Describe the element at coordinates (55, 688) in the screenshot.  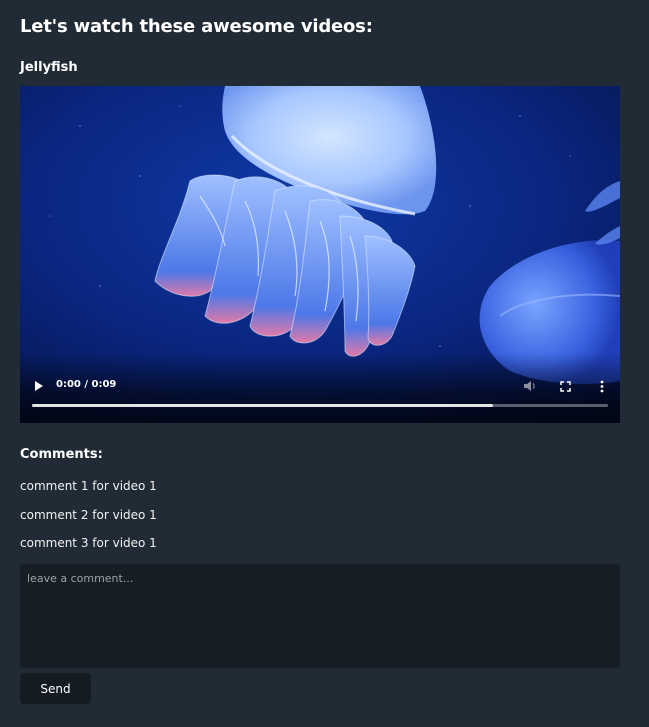
I see `send-button: Send` at that location.